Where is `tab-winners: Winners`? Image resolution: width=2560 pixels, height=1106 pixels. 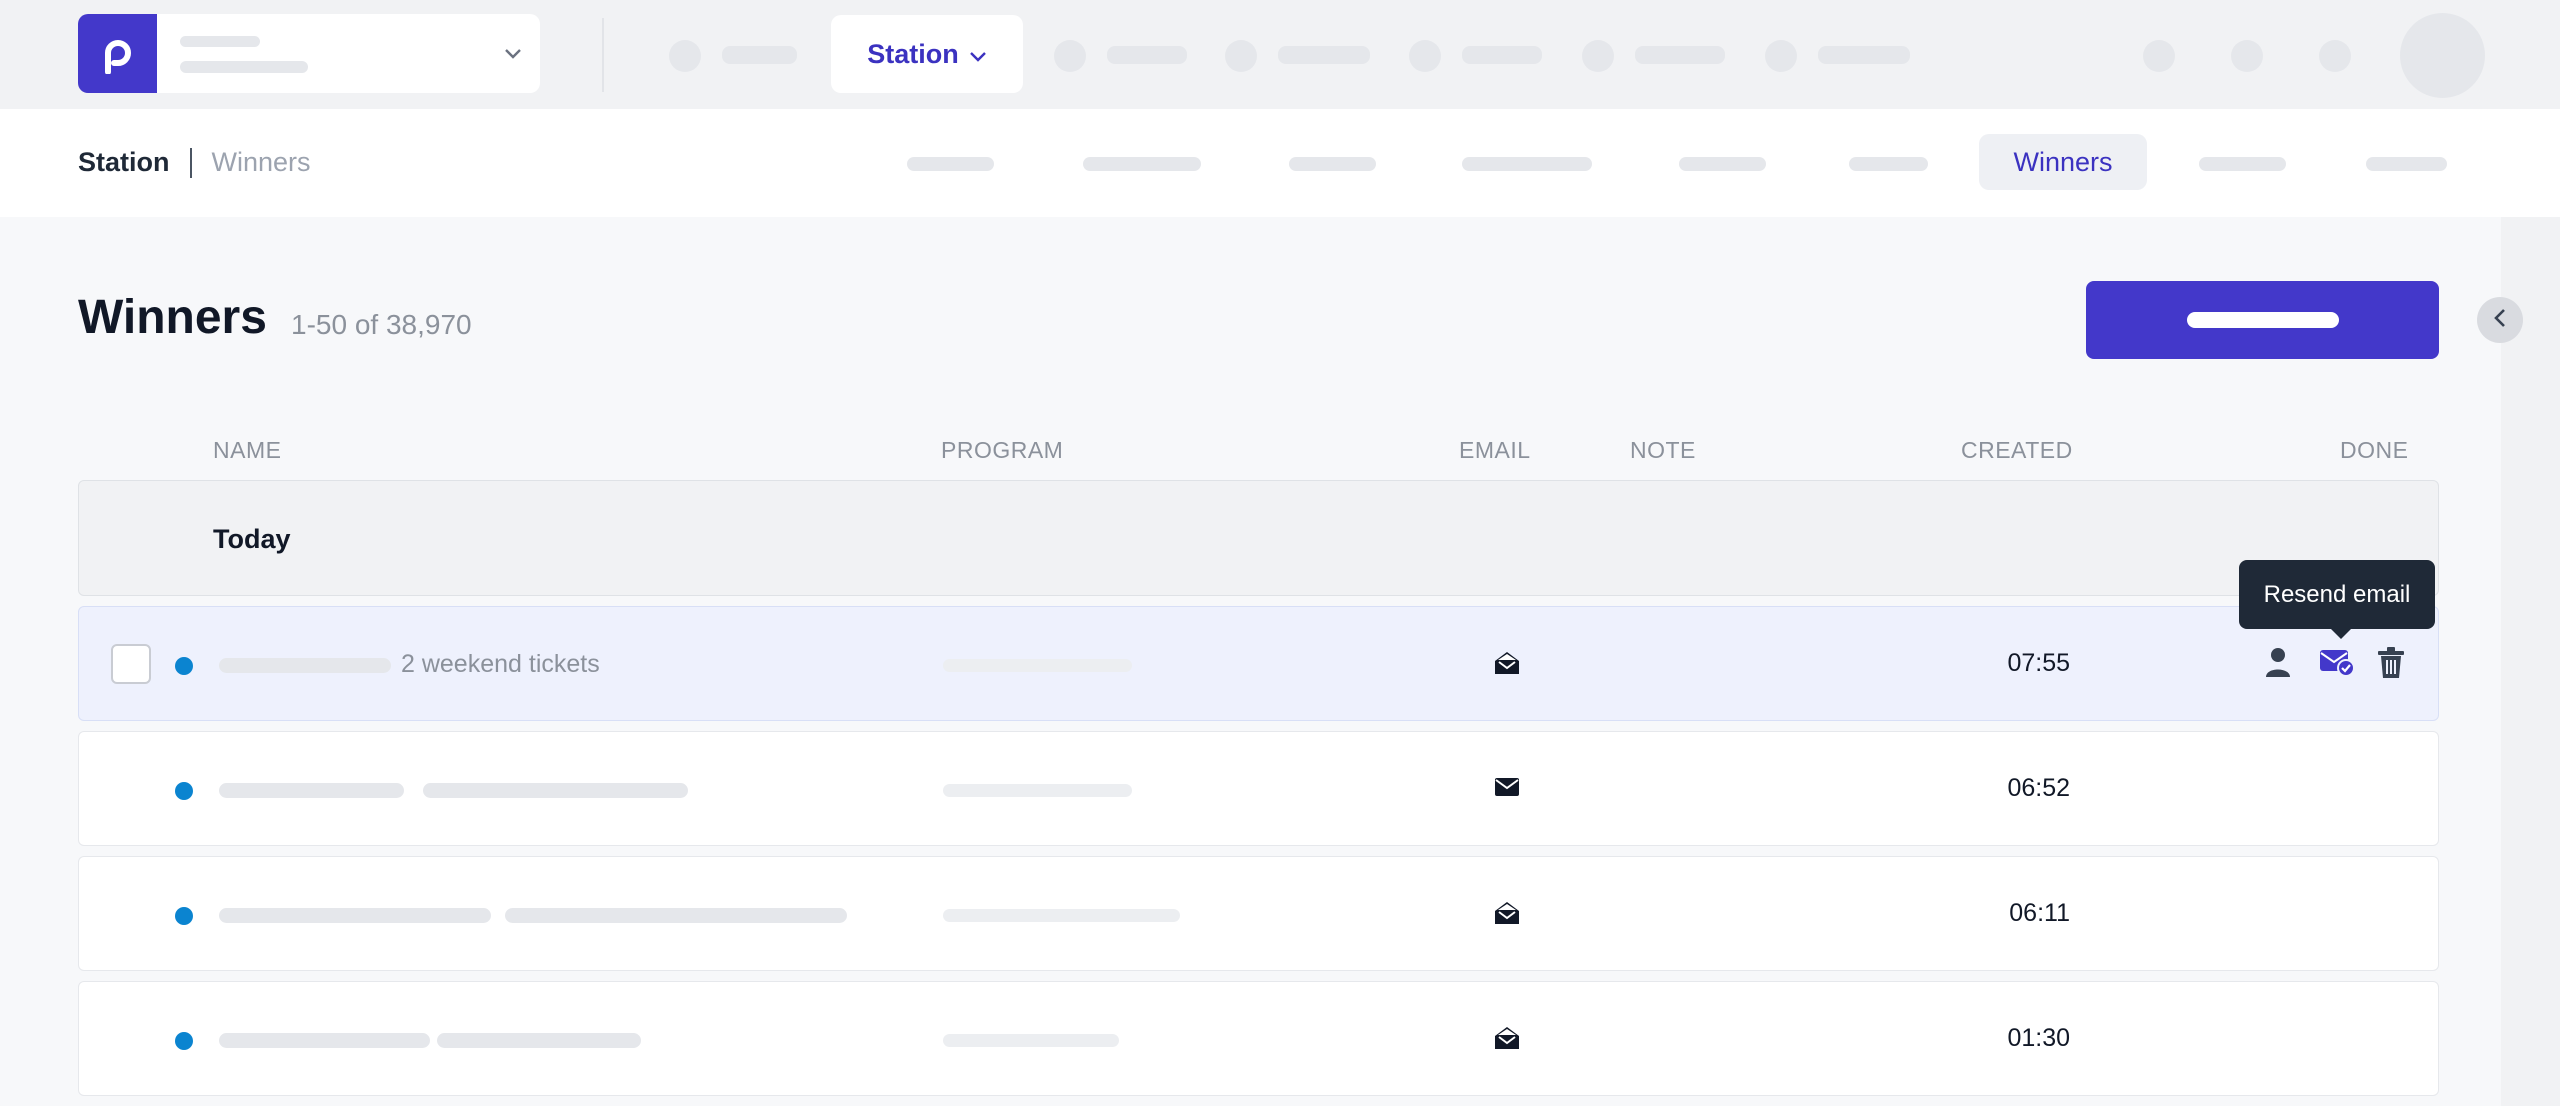
tab-winners: Winners is located at coordinates (2063, 162).